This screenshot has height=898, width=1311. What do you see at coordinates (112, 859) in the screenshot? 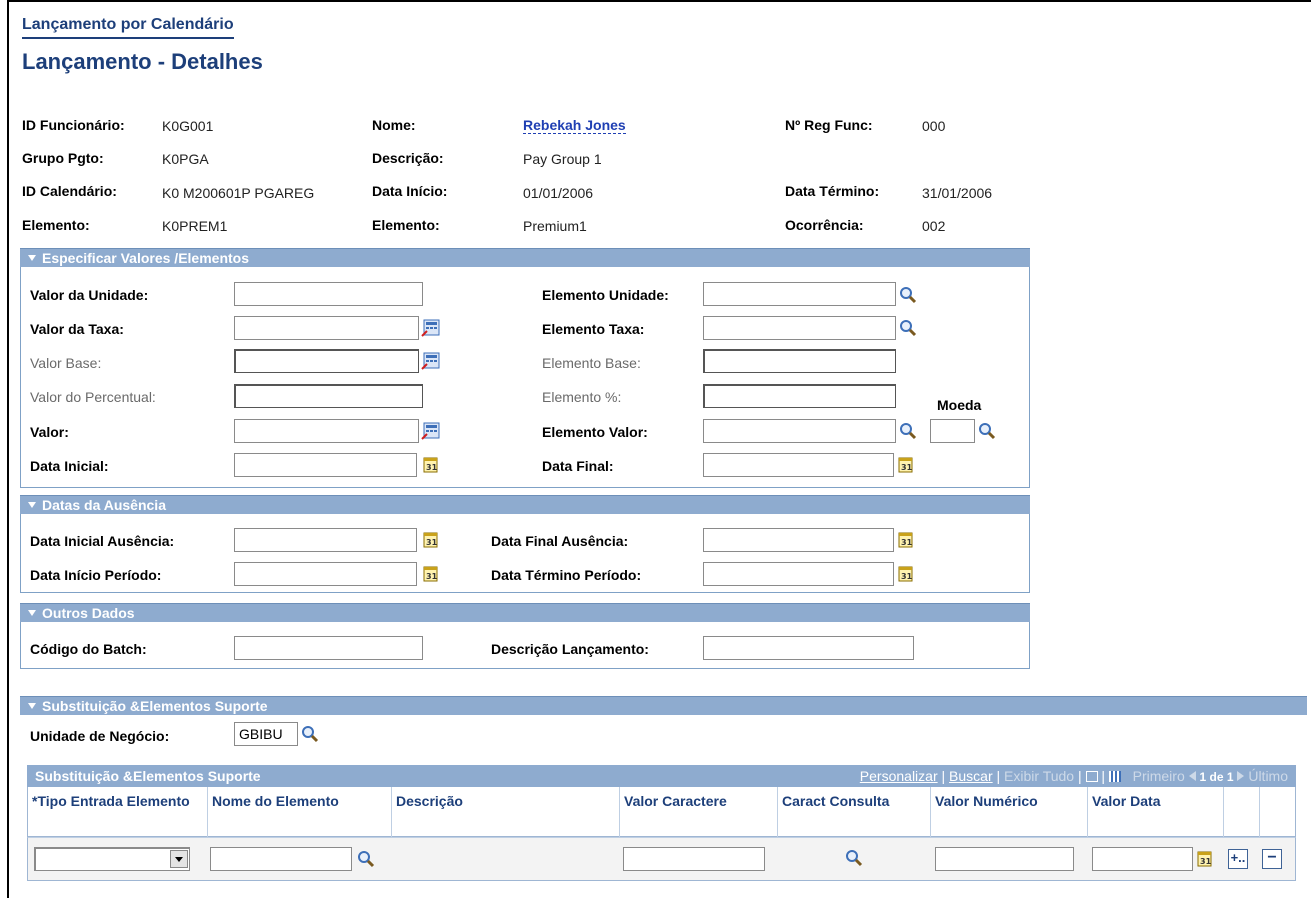
I see `tipo-entrada-select` at bounding box center [112, 859].